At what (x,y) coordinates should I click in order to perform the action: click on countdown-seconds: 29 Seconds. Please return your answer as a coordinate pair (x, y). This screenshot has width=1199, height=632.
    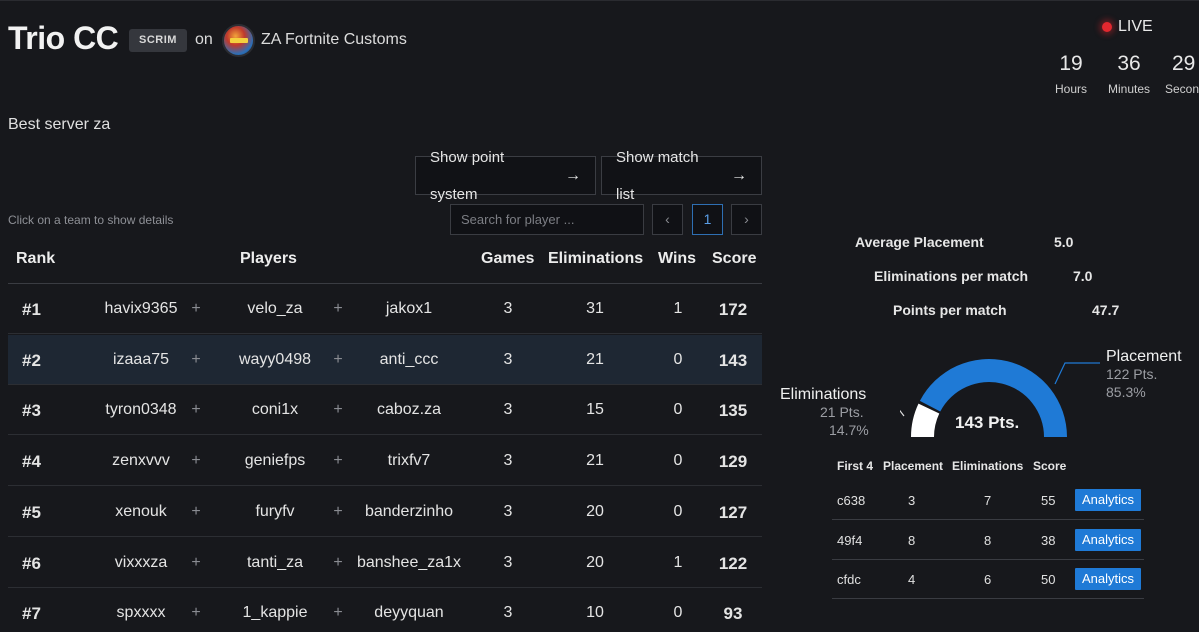
    Looking at the image, I should click on (1180, 74).